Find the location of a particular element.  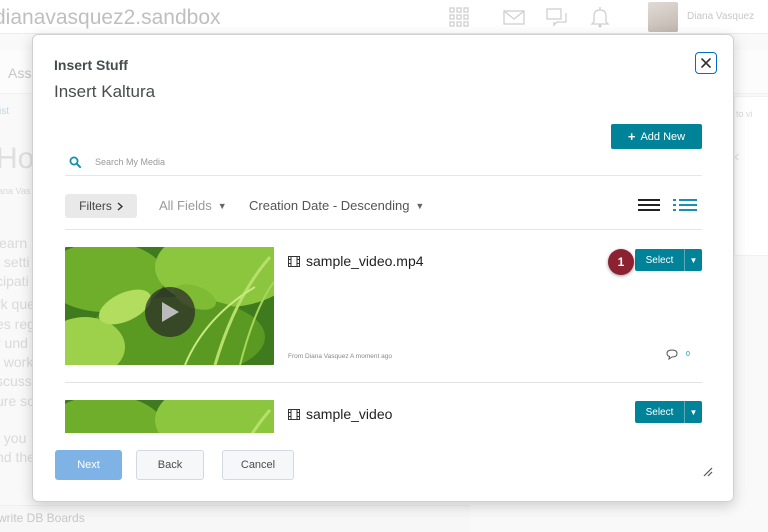

fields-filter-dropdown: All Fields ▼ is located at coordinates (193, 205).